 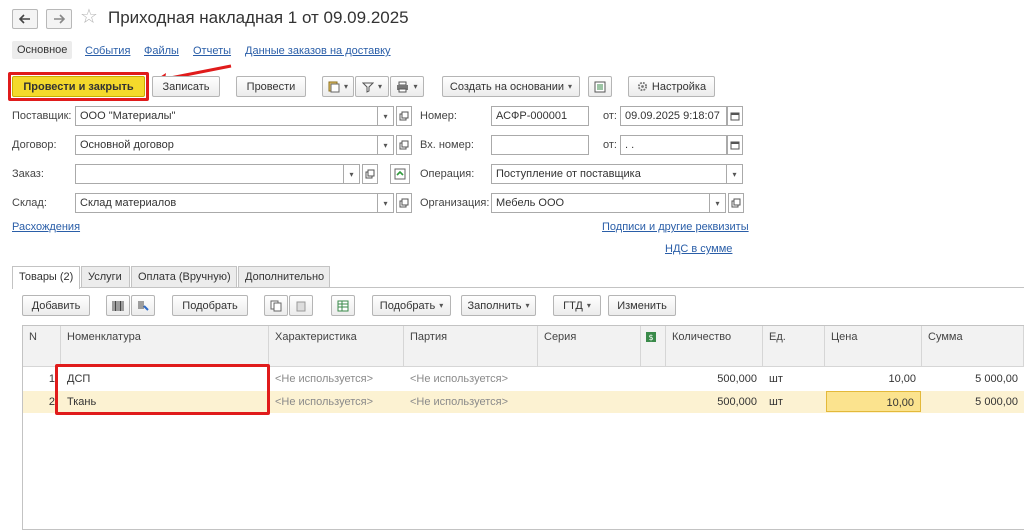 What do you see at coordinates (736, 203) in the screenshot?
I see `organization-open-button` at bounding box center [736, 203].